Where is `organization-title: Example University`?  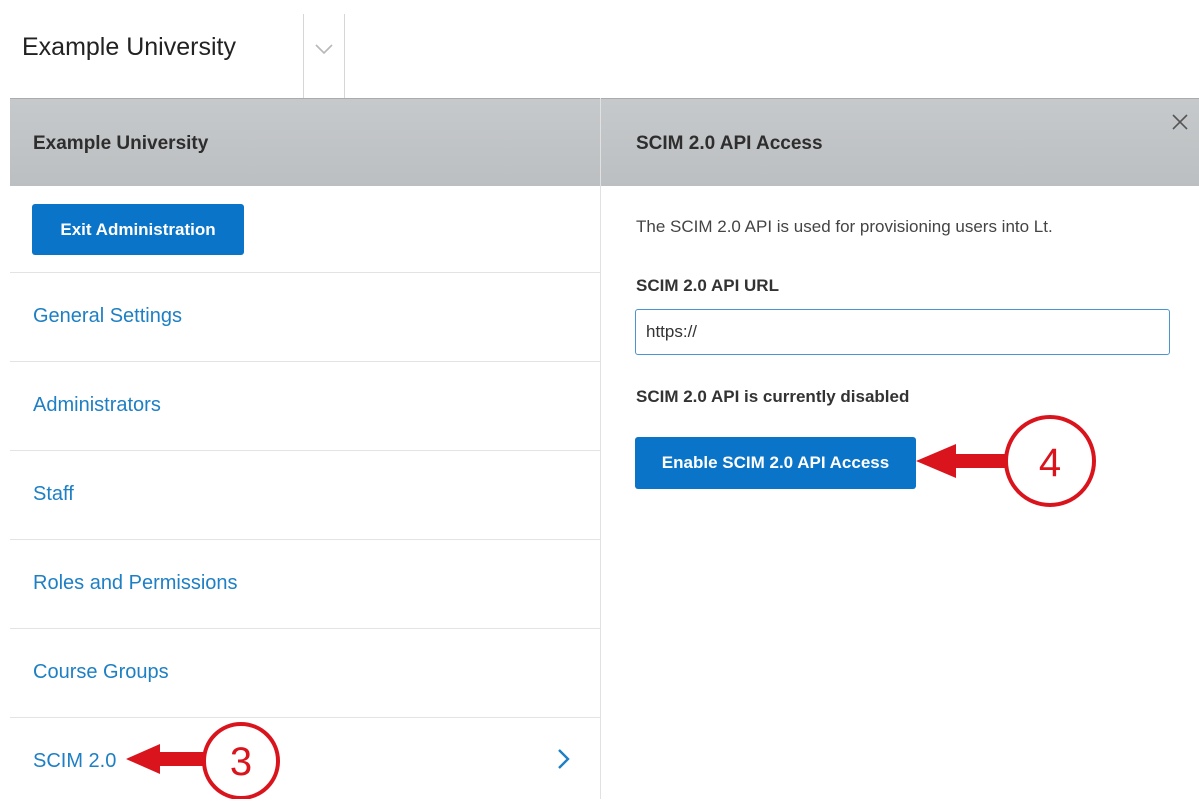
organization-title: Example University is located at coordinates (129, 47).